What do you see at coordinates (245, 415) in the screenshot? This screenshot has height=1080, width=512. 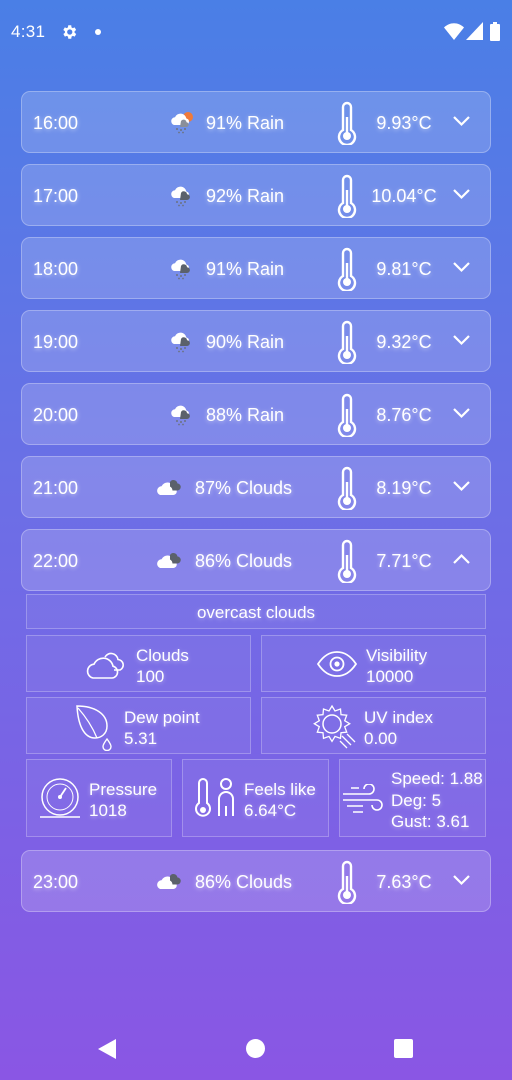 I see `forecast-condition: 88% Rain` at bounding box center [245, 415].